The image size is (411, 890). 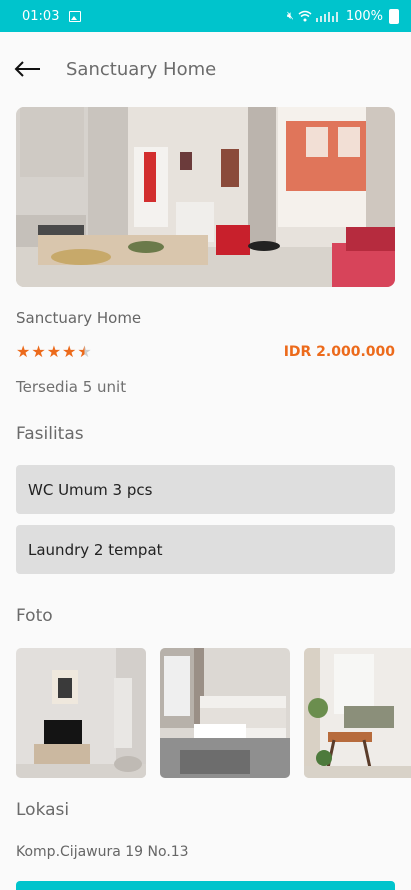 I want to click on image-notification-icon, so click(x=75, y=16).